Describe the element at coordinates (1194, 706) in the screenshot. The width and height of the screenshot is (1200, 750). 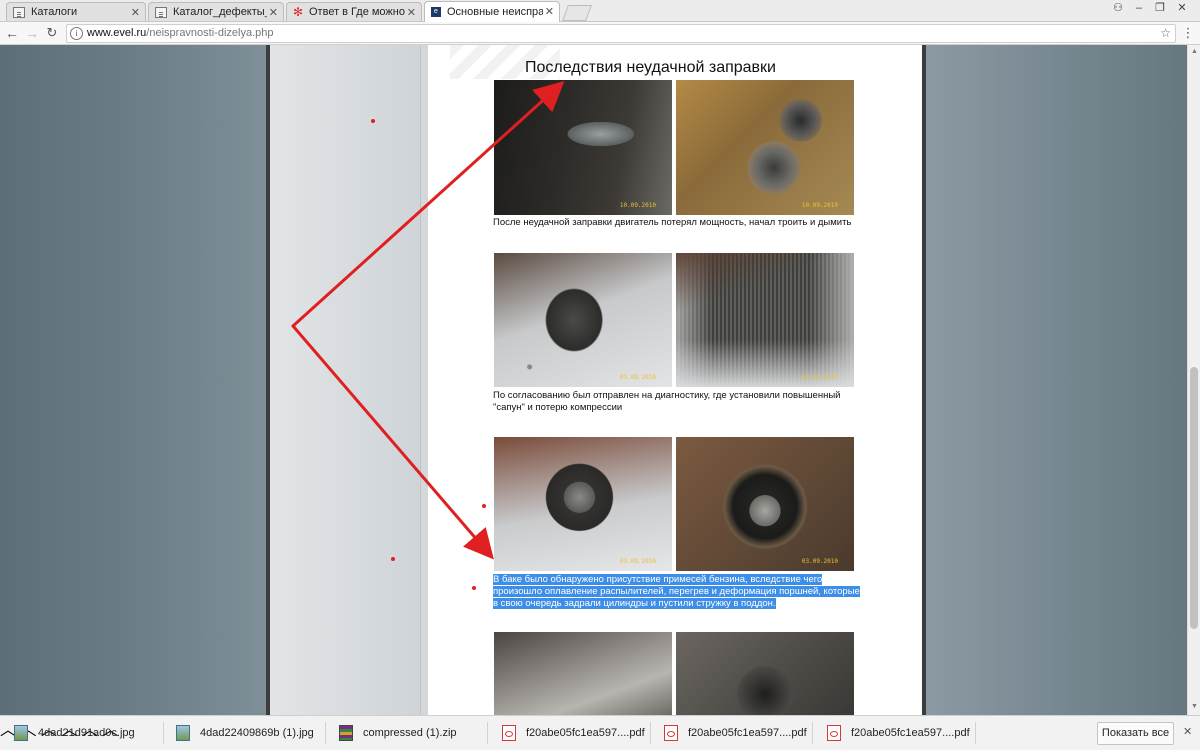
I see `scroll-down-arrow-icon: ▼` at that location.